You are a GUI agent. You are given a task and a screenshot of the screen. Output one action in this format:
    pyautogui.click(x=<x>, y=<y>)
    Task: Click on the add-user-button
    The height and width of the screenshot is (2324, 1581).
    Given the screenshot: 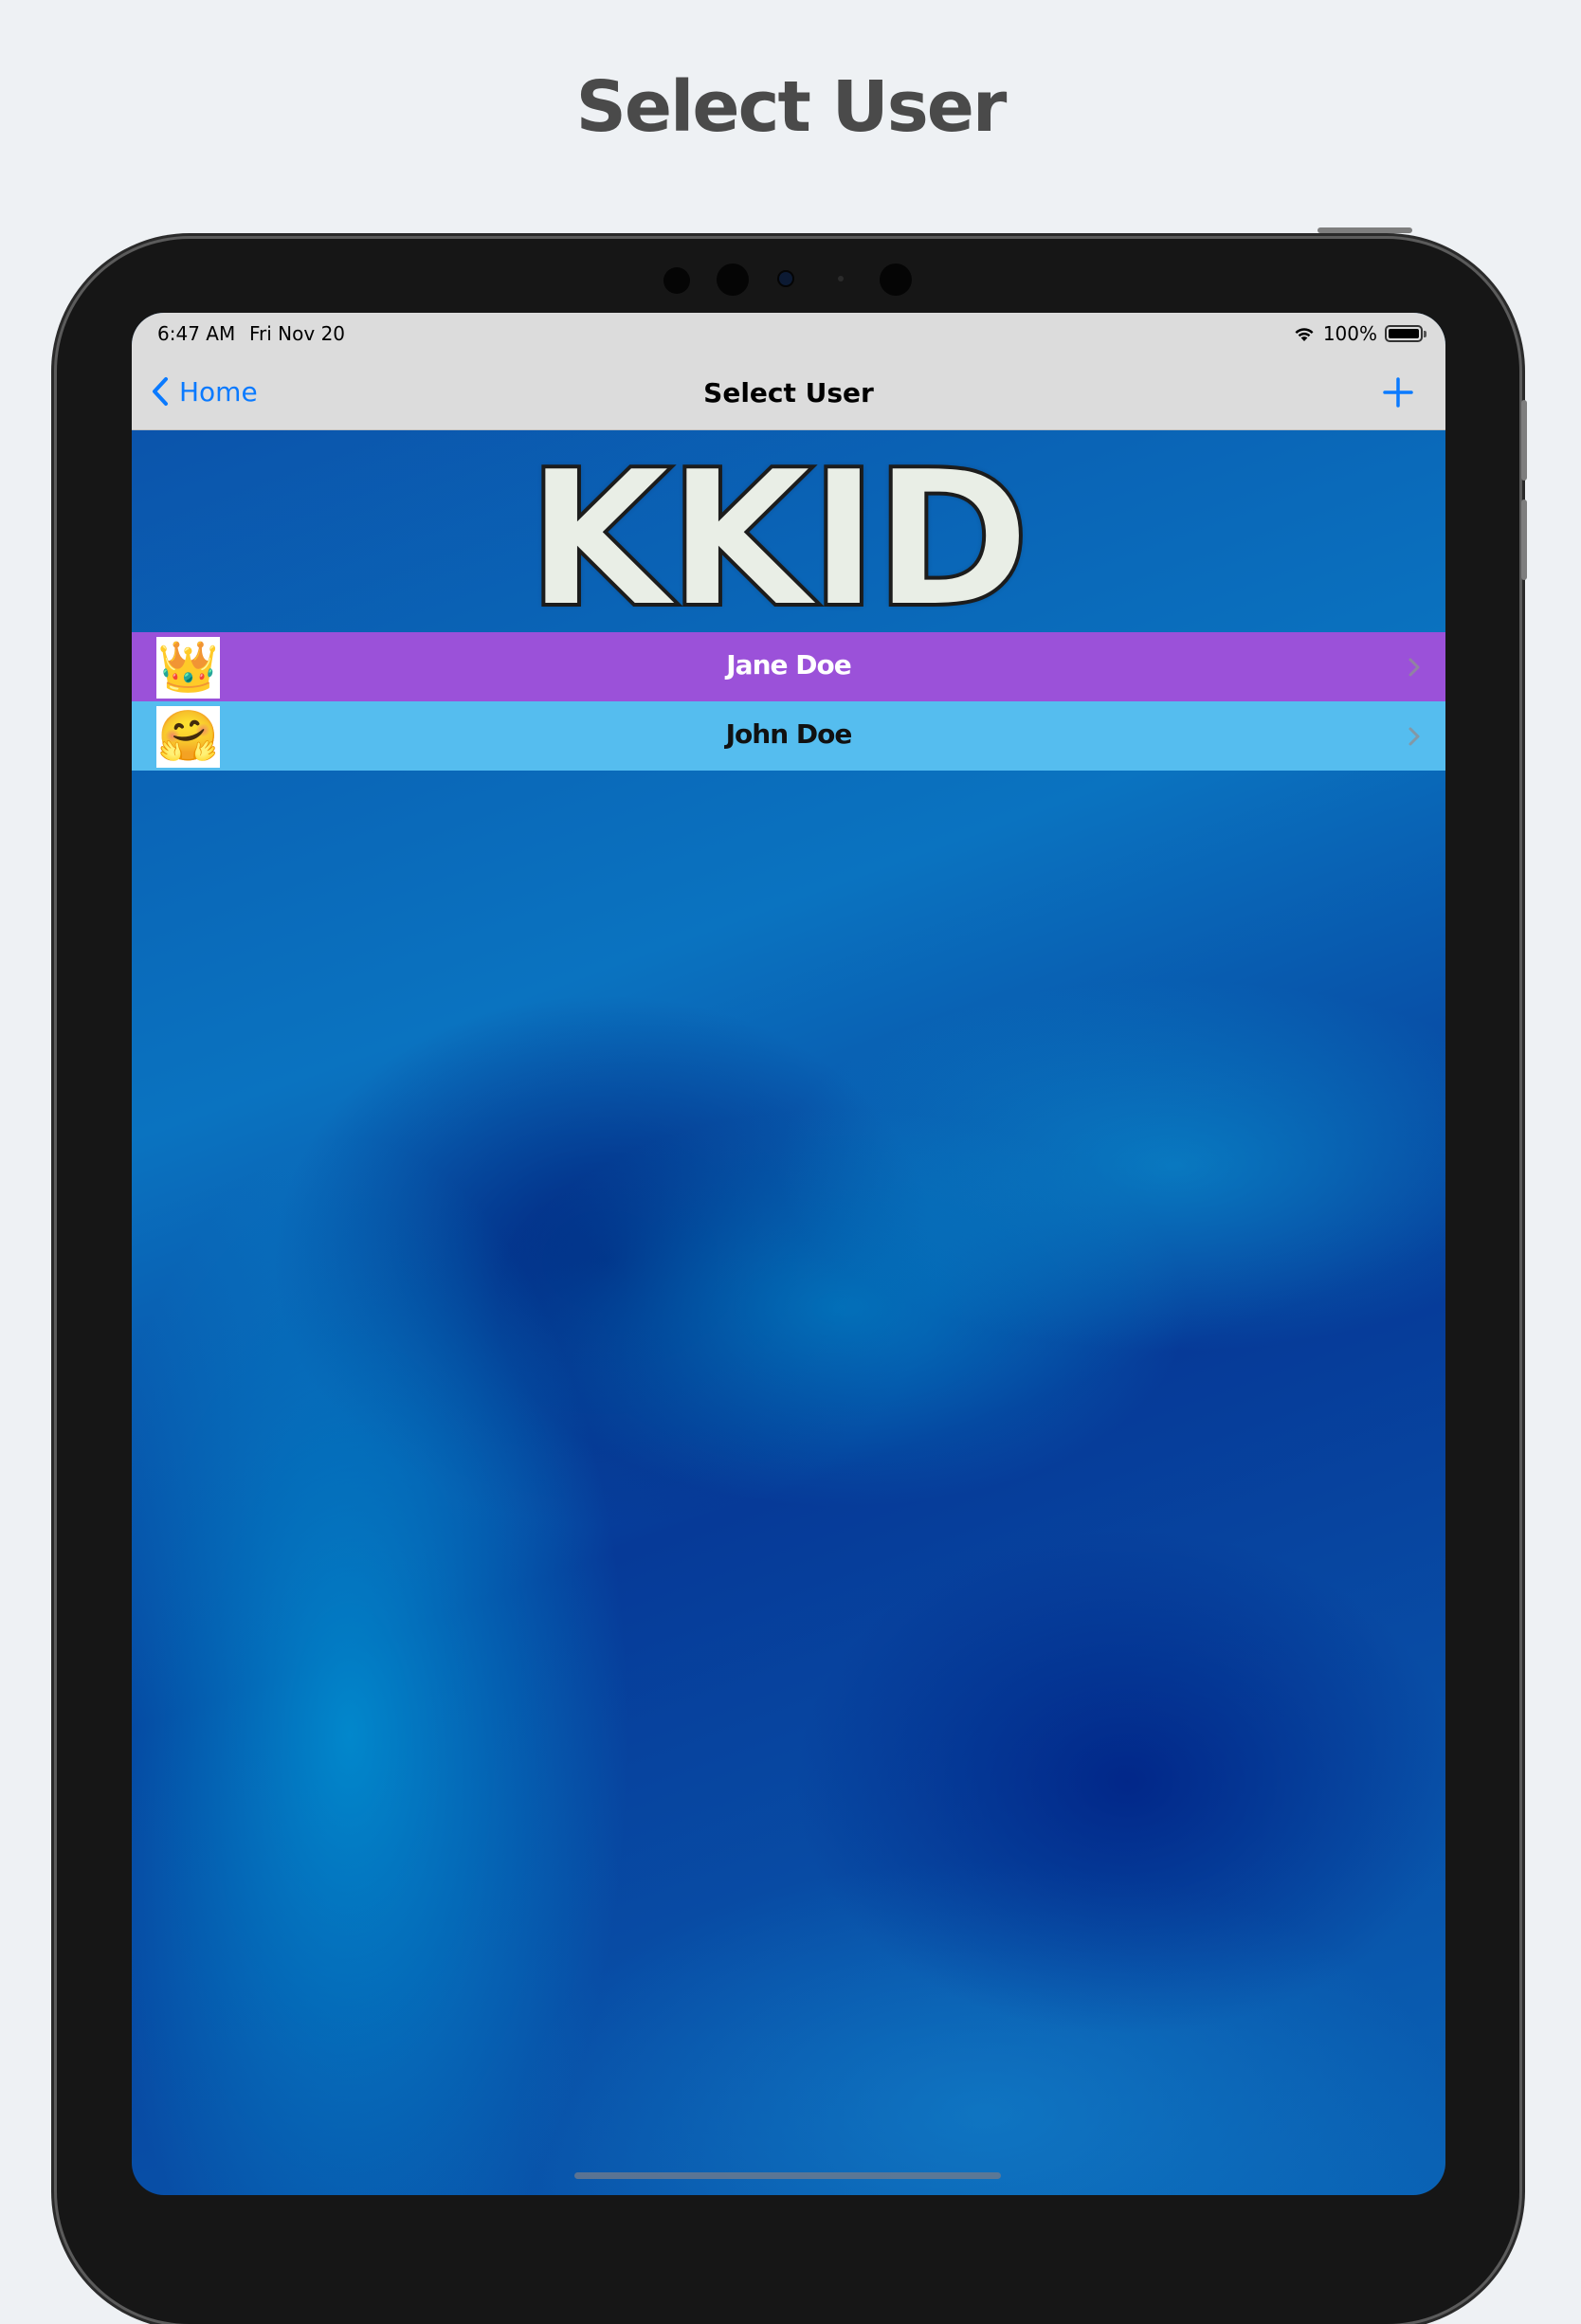 What is the action you would take?
    pyautogui.click(x=1398, y=394)
    